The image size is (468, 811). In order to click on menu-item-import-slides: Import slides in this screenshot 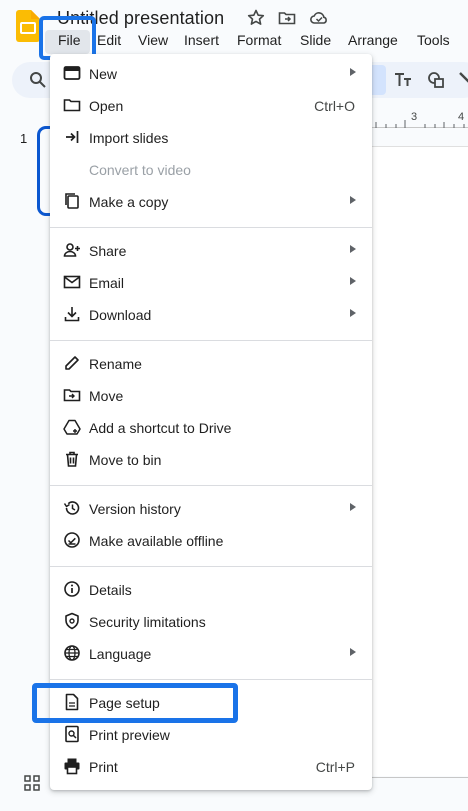, I will do `click(211, 138)`.